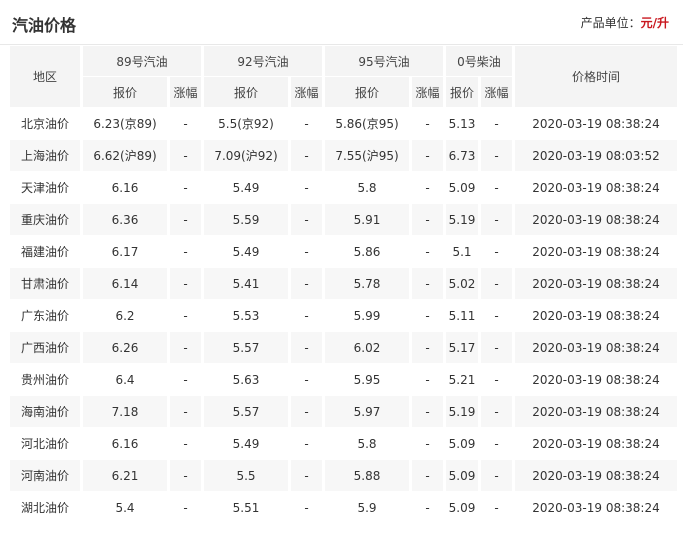 The height and width of the screenshot is (546, 683). What do you see at coordinates (45, 379) in the screenshot?
I see `region-link: 贵州油价` at bounding box center [45, 379].